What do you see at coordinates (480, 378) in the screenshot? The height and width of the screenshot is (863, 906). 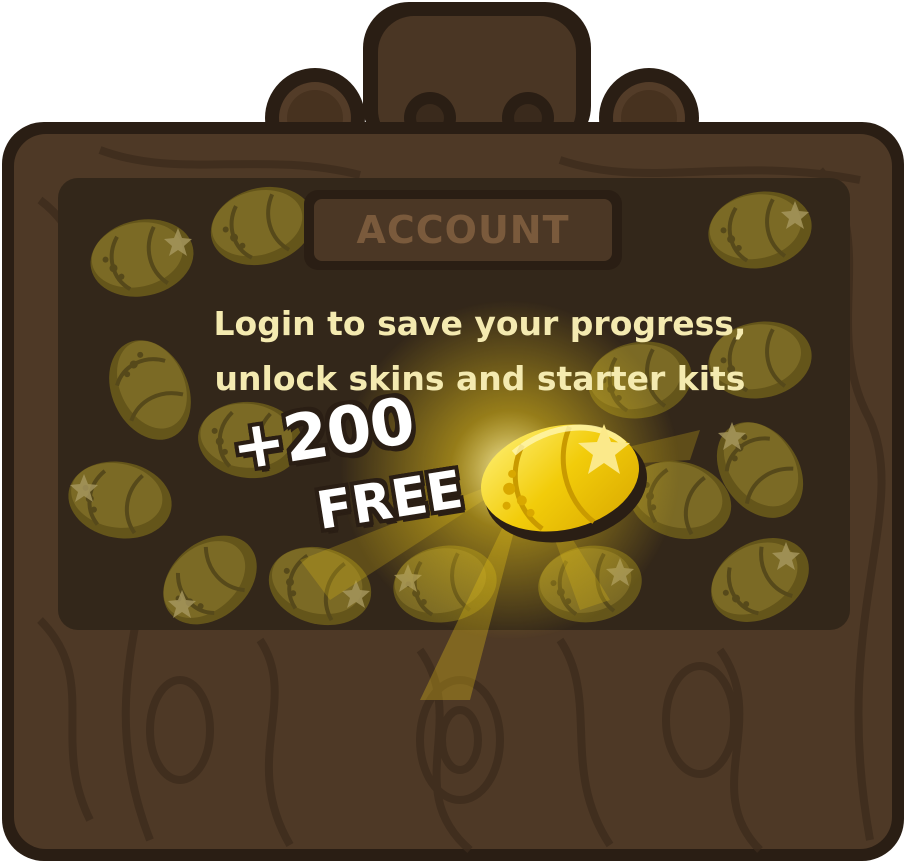 I see `login-message-line-2: unlock skins and starter kits` at bounding box center [480, 378].